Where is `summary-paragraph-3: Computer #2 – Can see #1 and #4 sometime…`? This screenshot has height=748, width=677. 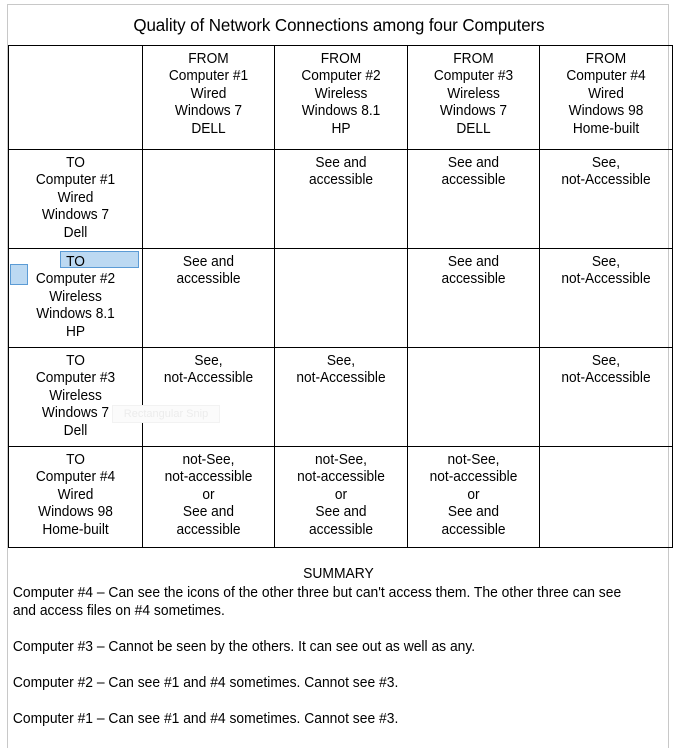 summary-paragraph-3: Computer #2 – Can see #1 and #4 sometime… is located at coordinates (205, 683).